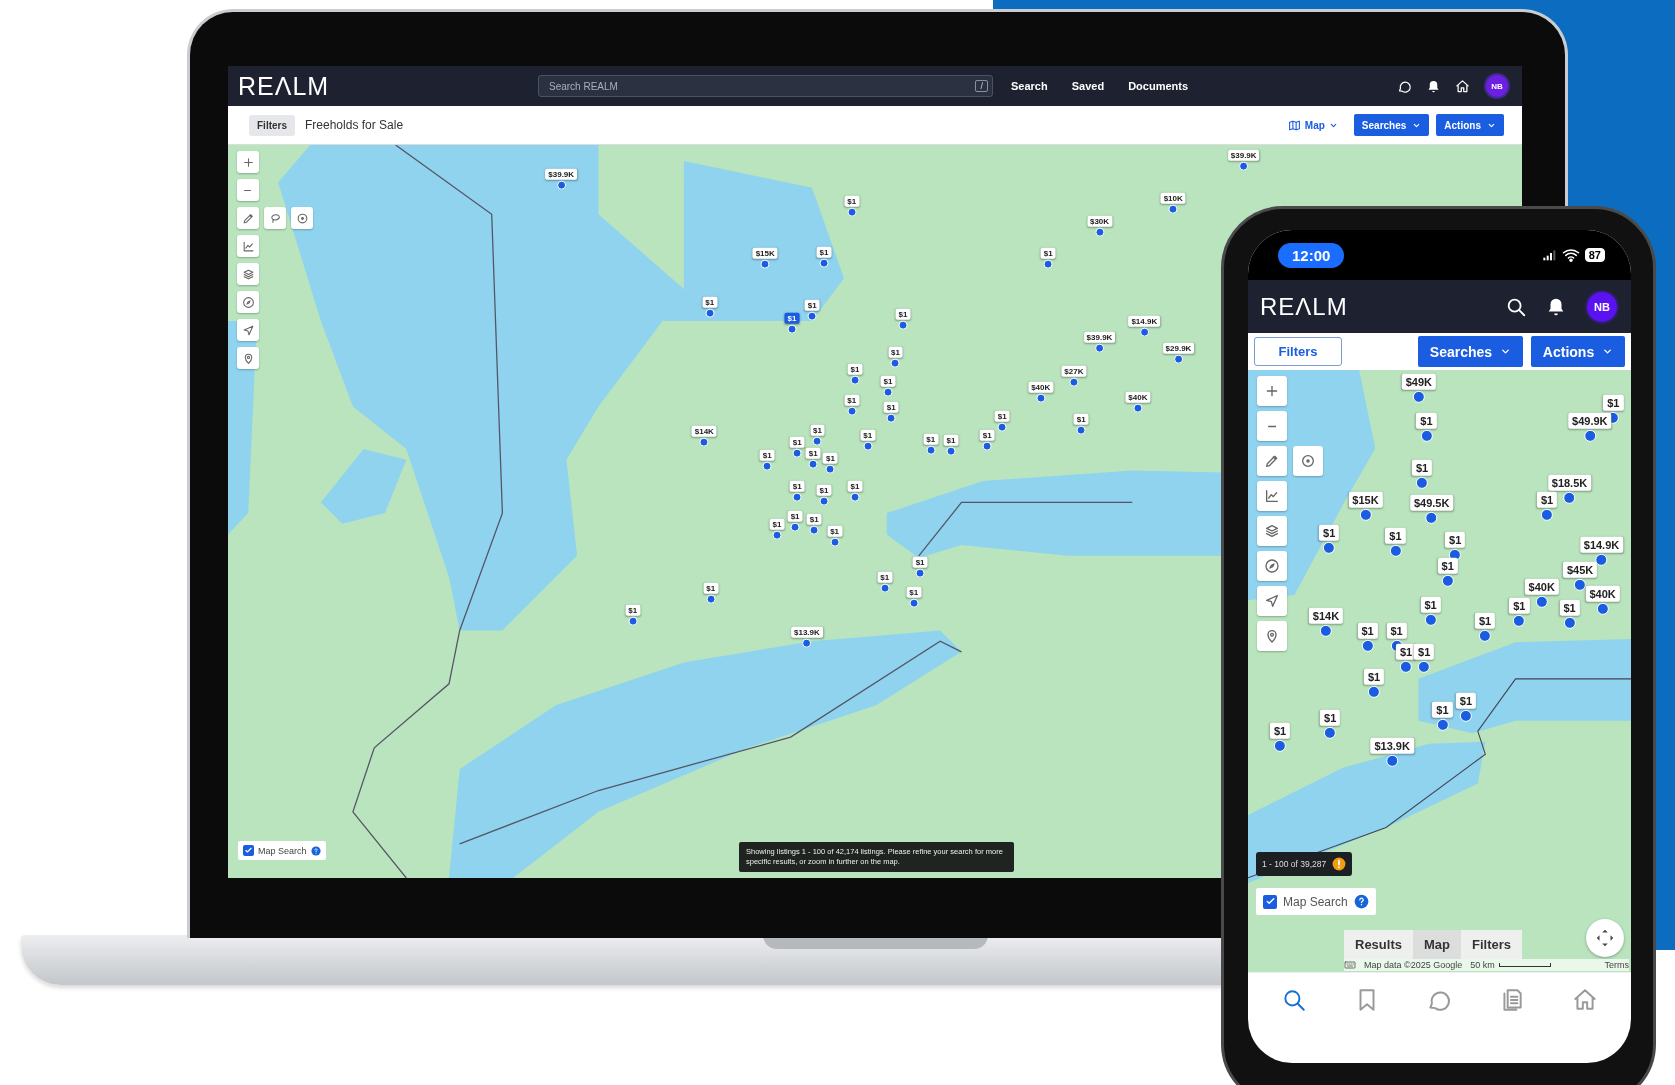 Image resolution: width=1675 pixels, height=1085 pixels. Describe the element at coordinates (1436, 944) in the screenshot. I see `view-tab: Map` at that location.